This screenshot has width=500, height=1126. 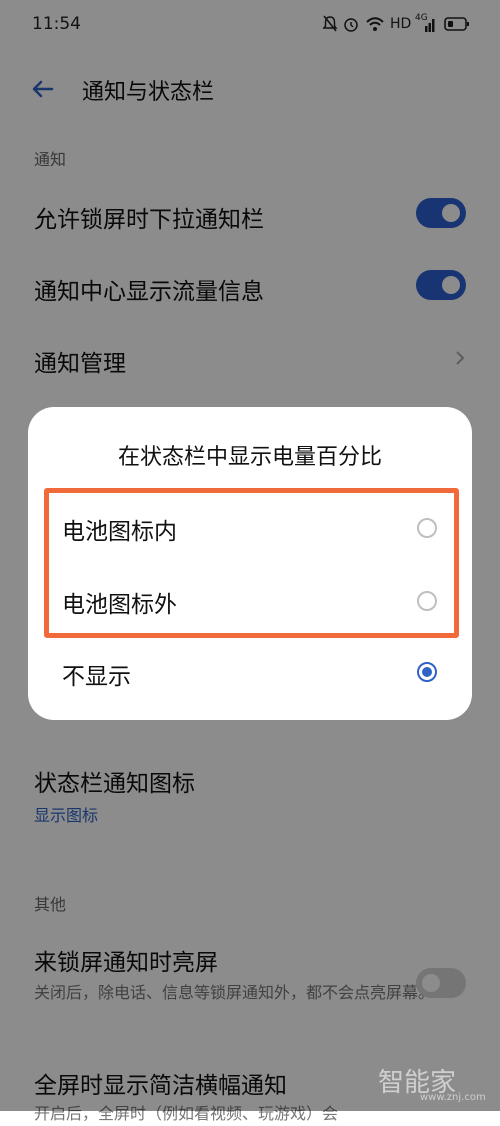 What do you see at coordinates (249, 457) in the screenshot?
I see `dialog-title: 在状态栏中显示电量百分比` at bounding box center [249, 457].